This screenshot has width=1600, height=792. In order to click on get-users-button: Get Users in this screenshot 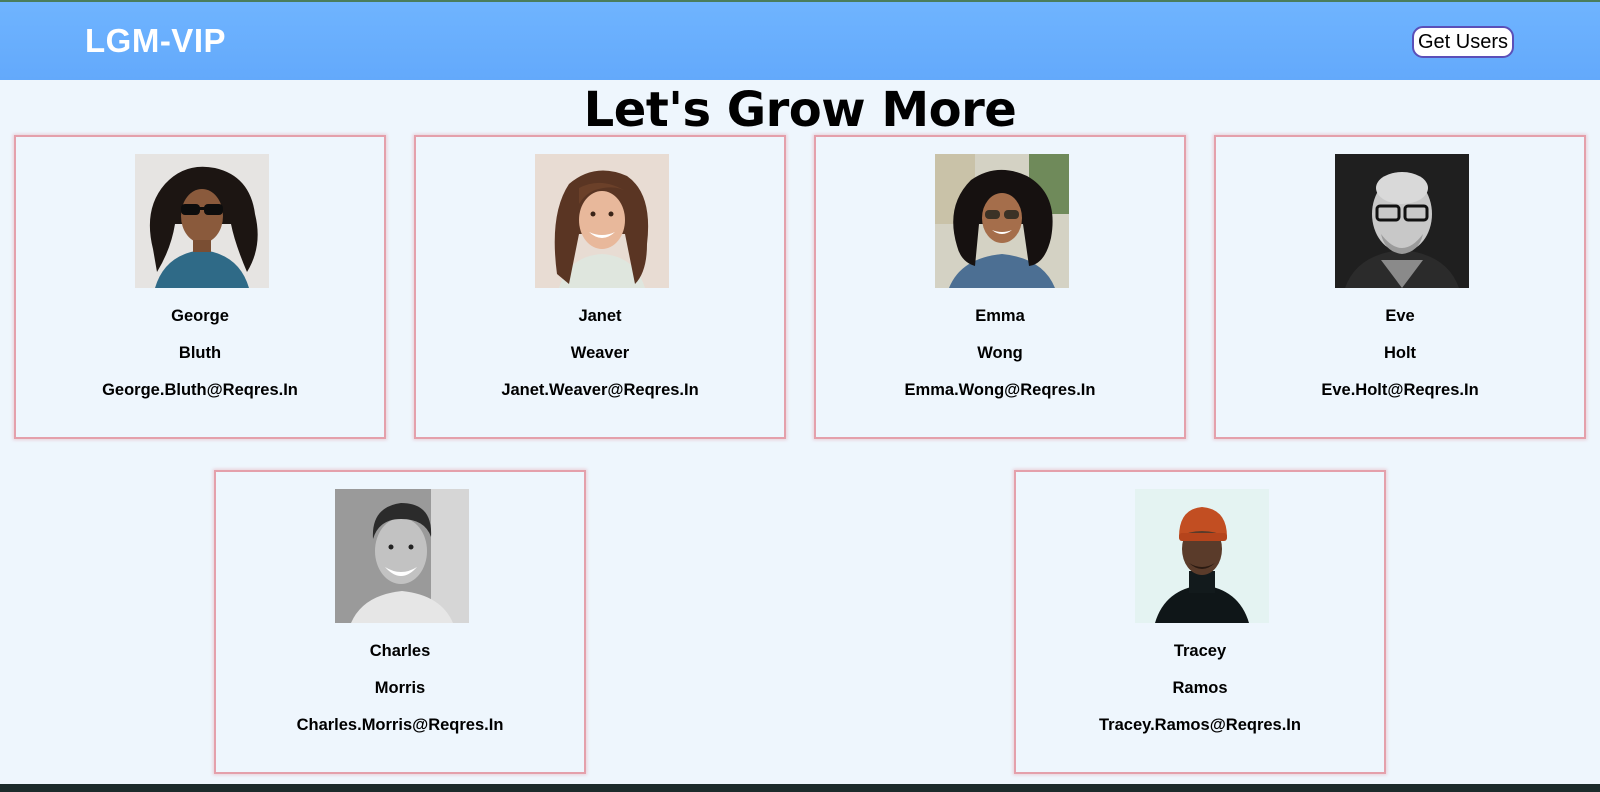, I will do `click(1463, 42)`.